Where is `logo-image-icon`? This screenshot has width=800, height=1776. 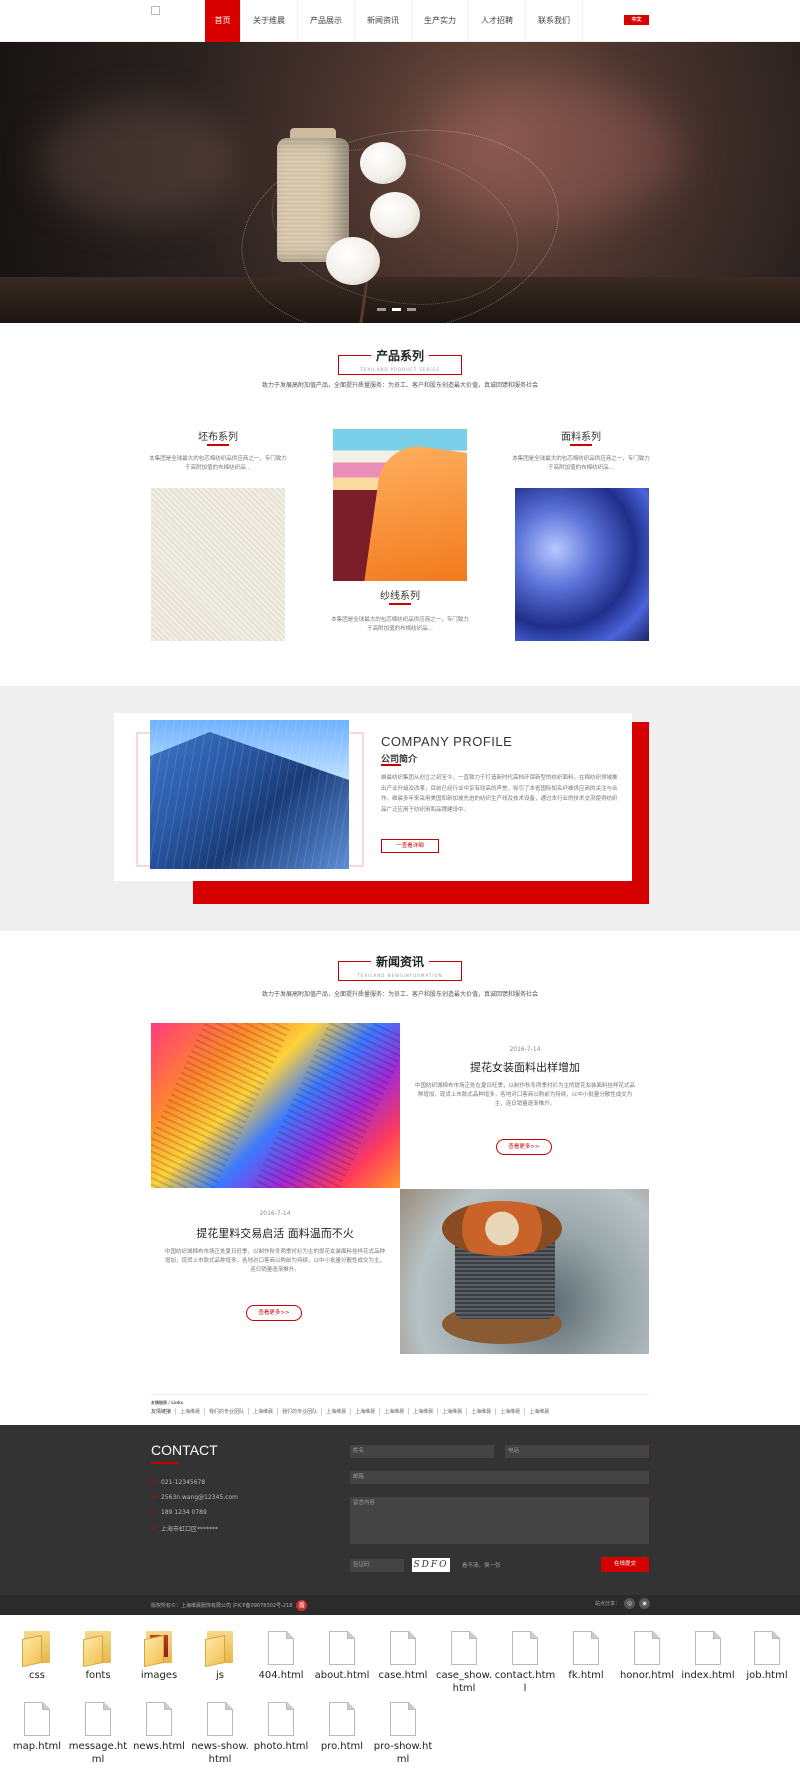 logo-image-icon is located at coordinates (155, 10).